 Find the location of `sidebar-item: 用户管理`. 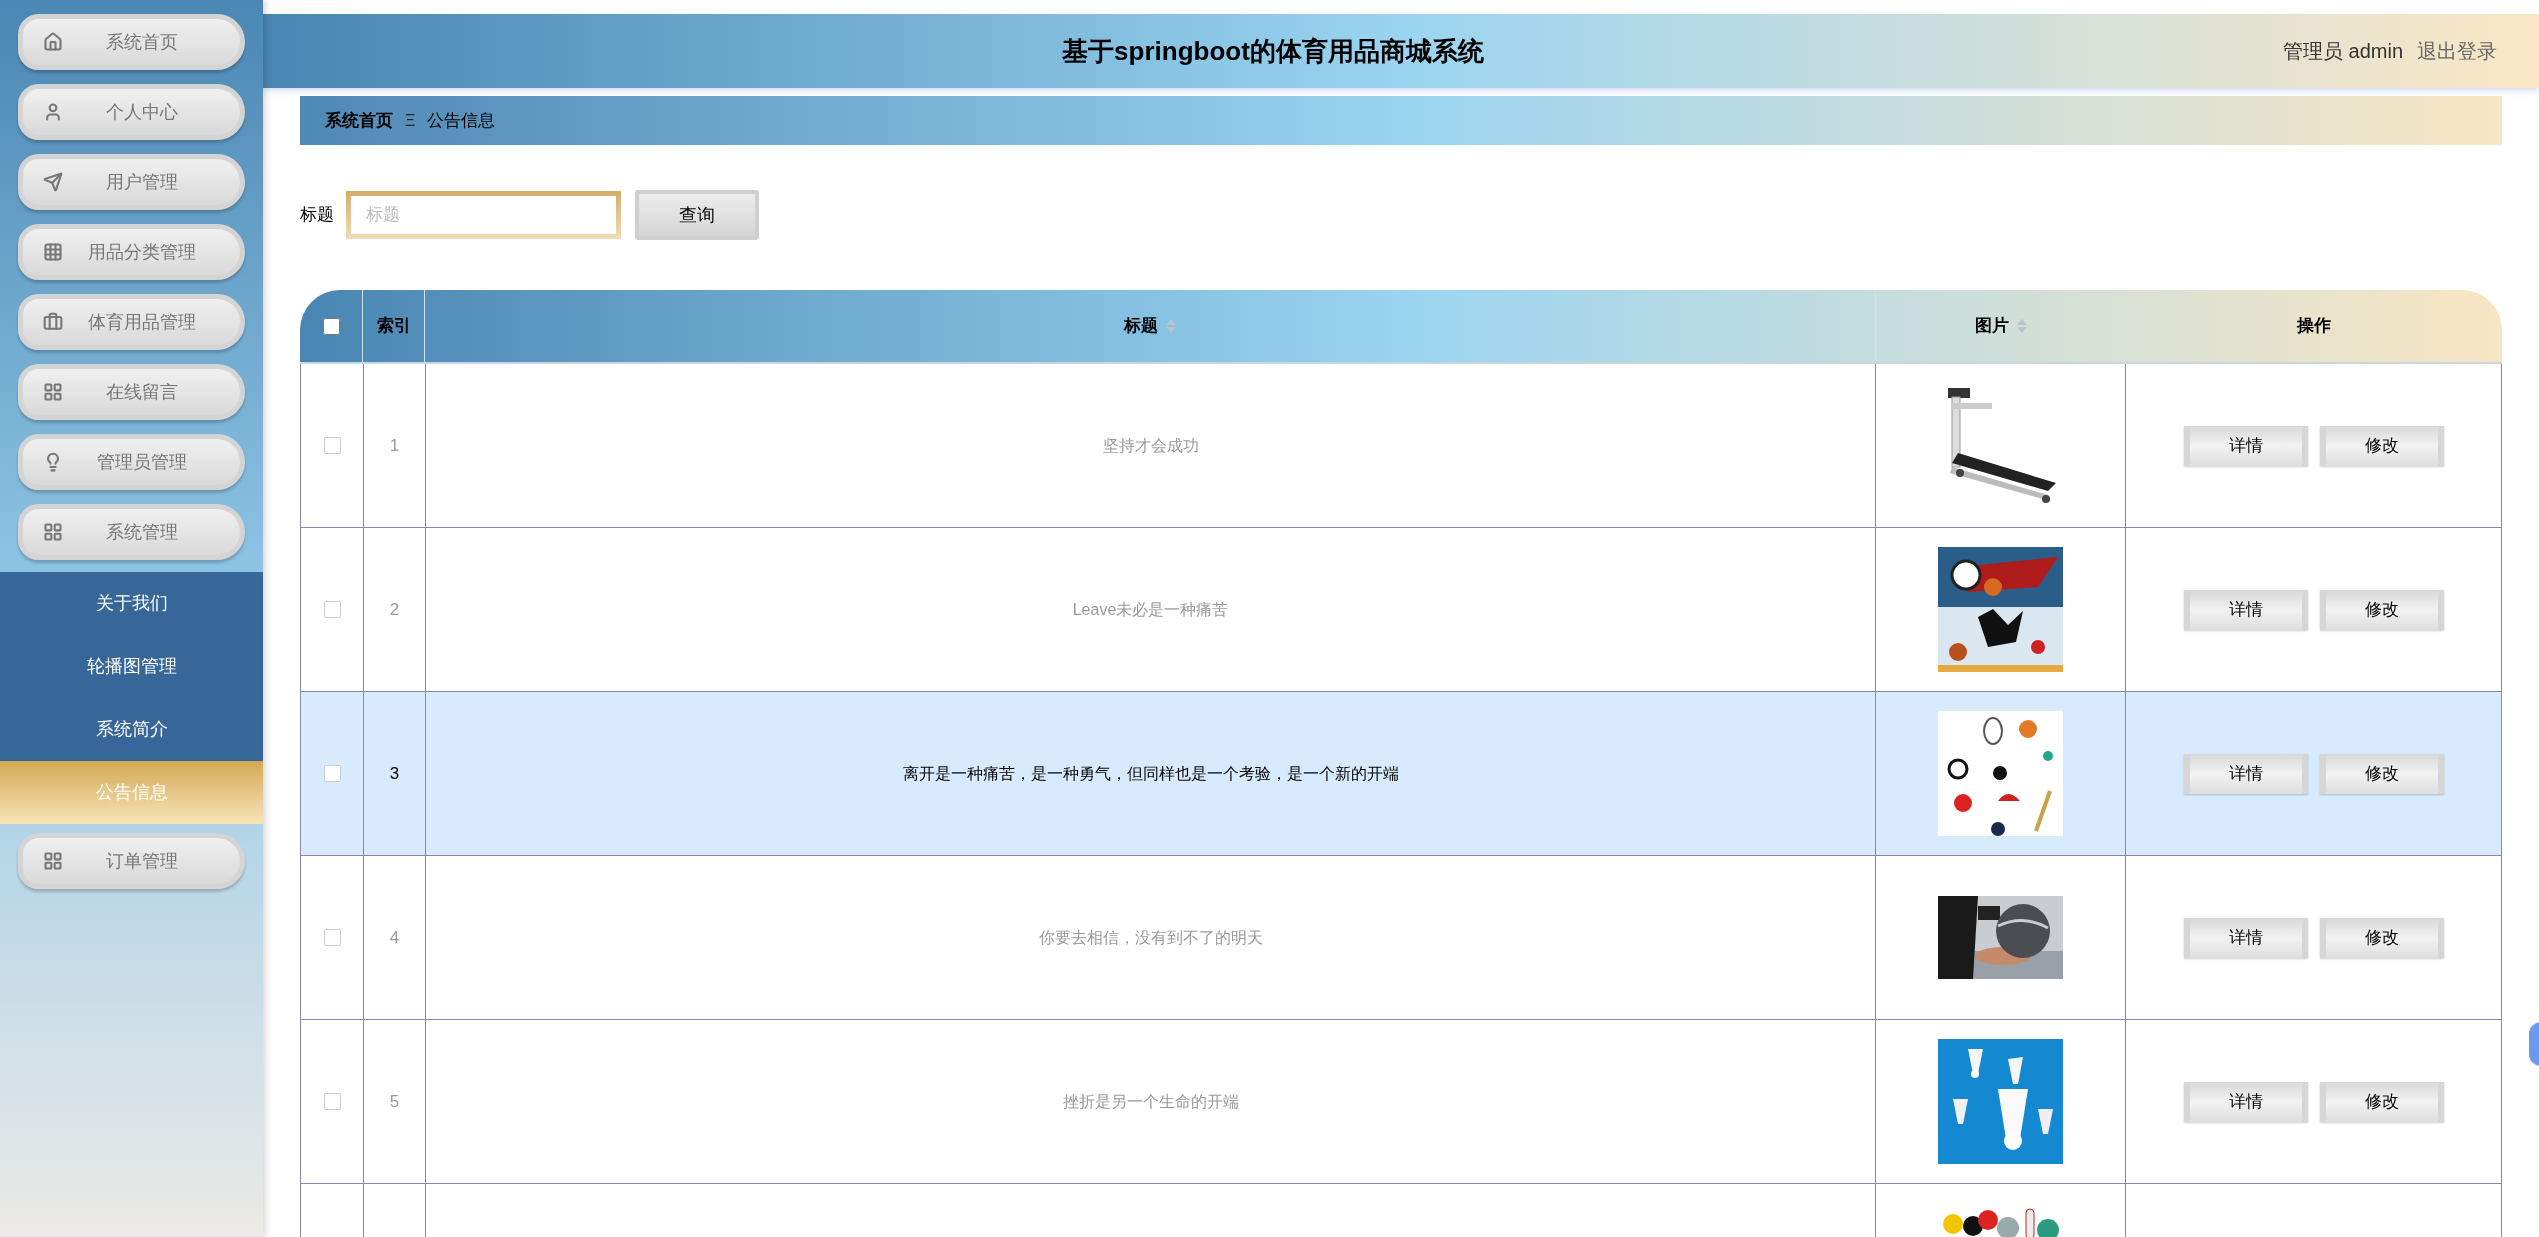

sidebar-item: 用户管理 is located at coordinates (131, 182).